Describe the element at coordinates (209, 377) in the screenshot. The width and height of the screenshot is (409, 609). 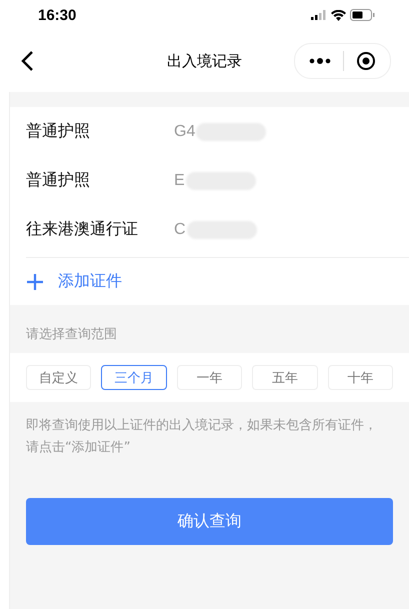
I see `range-tab: 一年` at that location.